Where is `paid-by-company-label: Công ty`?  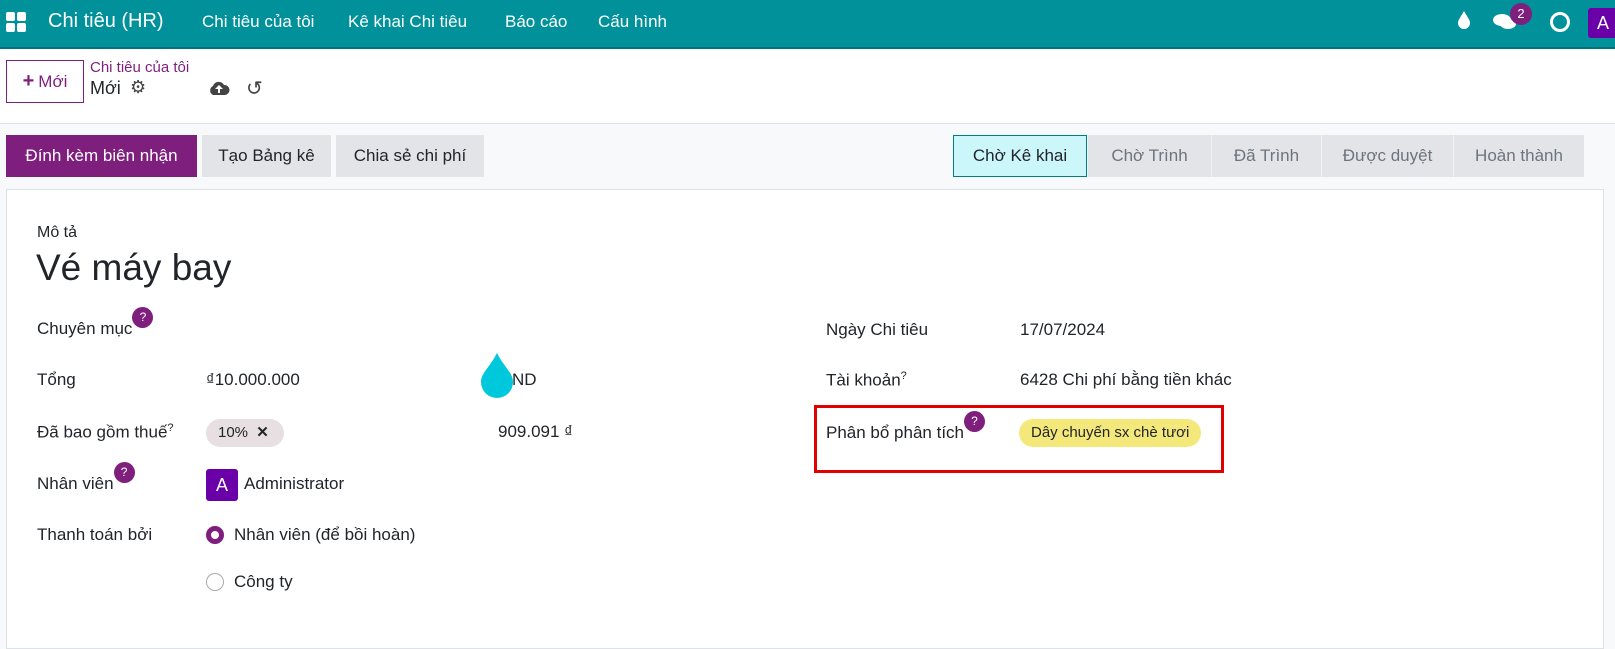
paid-by-company-label: Công ty is located at coordinates (263, 582).